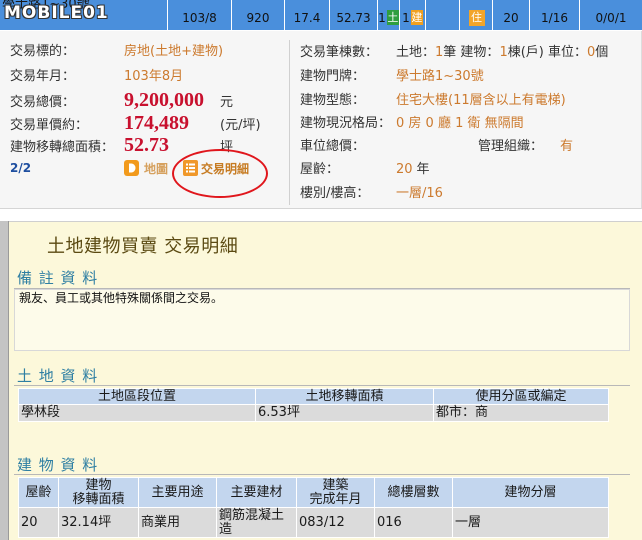 This screenshot has height=540, width=642. I want to click on table-row: 20 32.14坪 商業用 鋼筋混凝土造 083/12 016 一層, so click(313, 522).